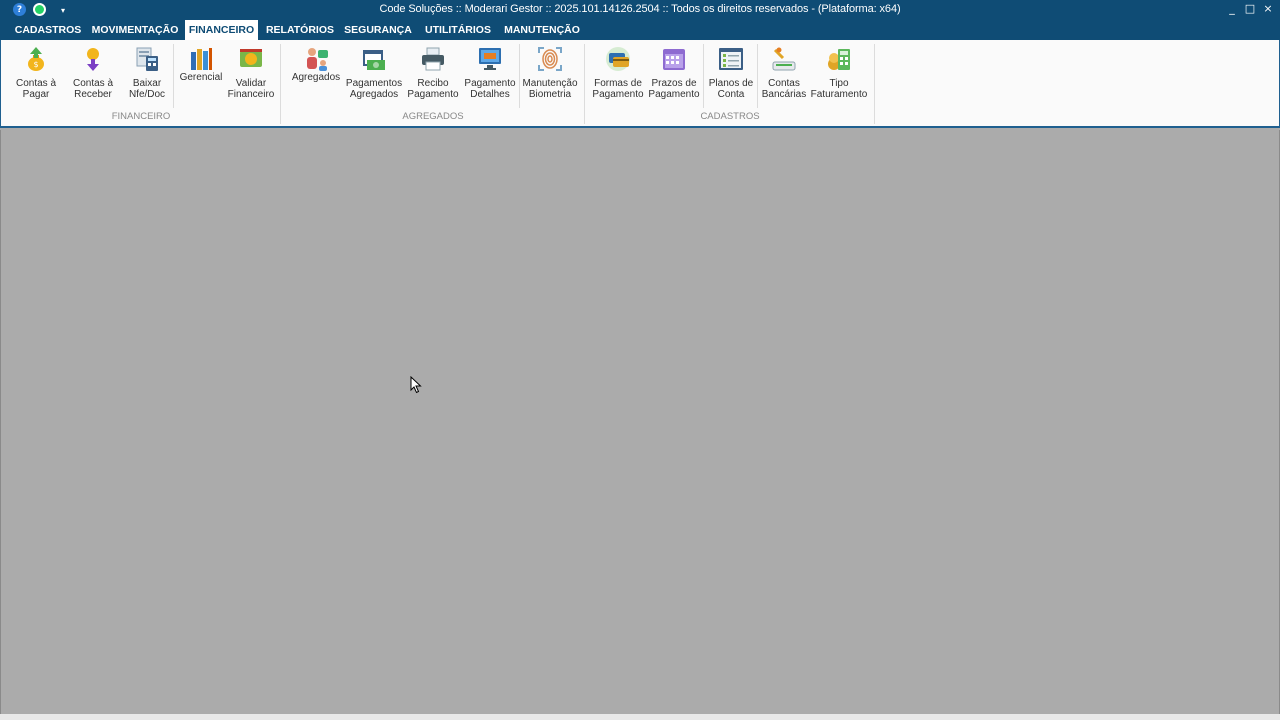 The height and width of the screenshot is (720, 1280). Describe the element at coordinates (640, 717) in the screenshot. I see `status-bar` at that location.